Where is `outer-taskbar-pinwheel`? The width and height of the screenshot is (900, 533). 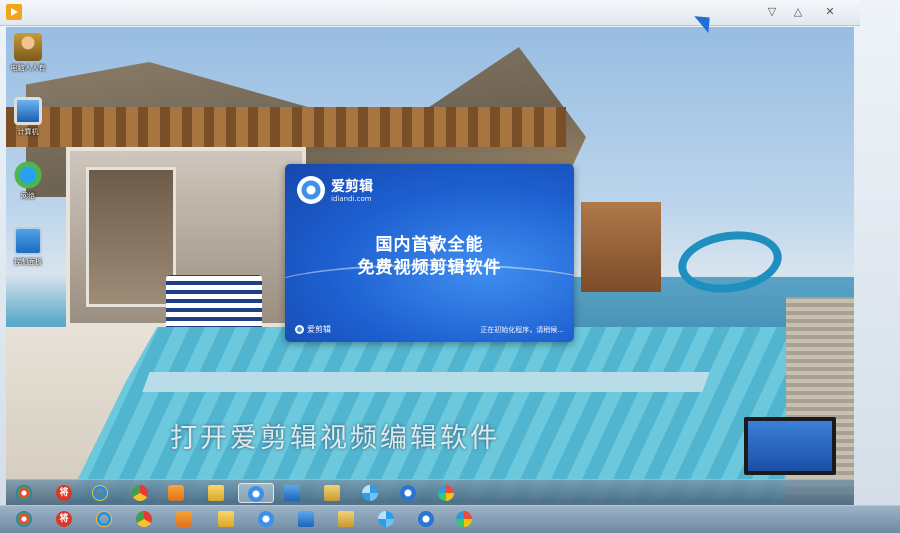
outer-taskbar-pinwheel is located at coordinates (386, 519).